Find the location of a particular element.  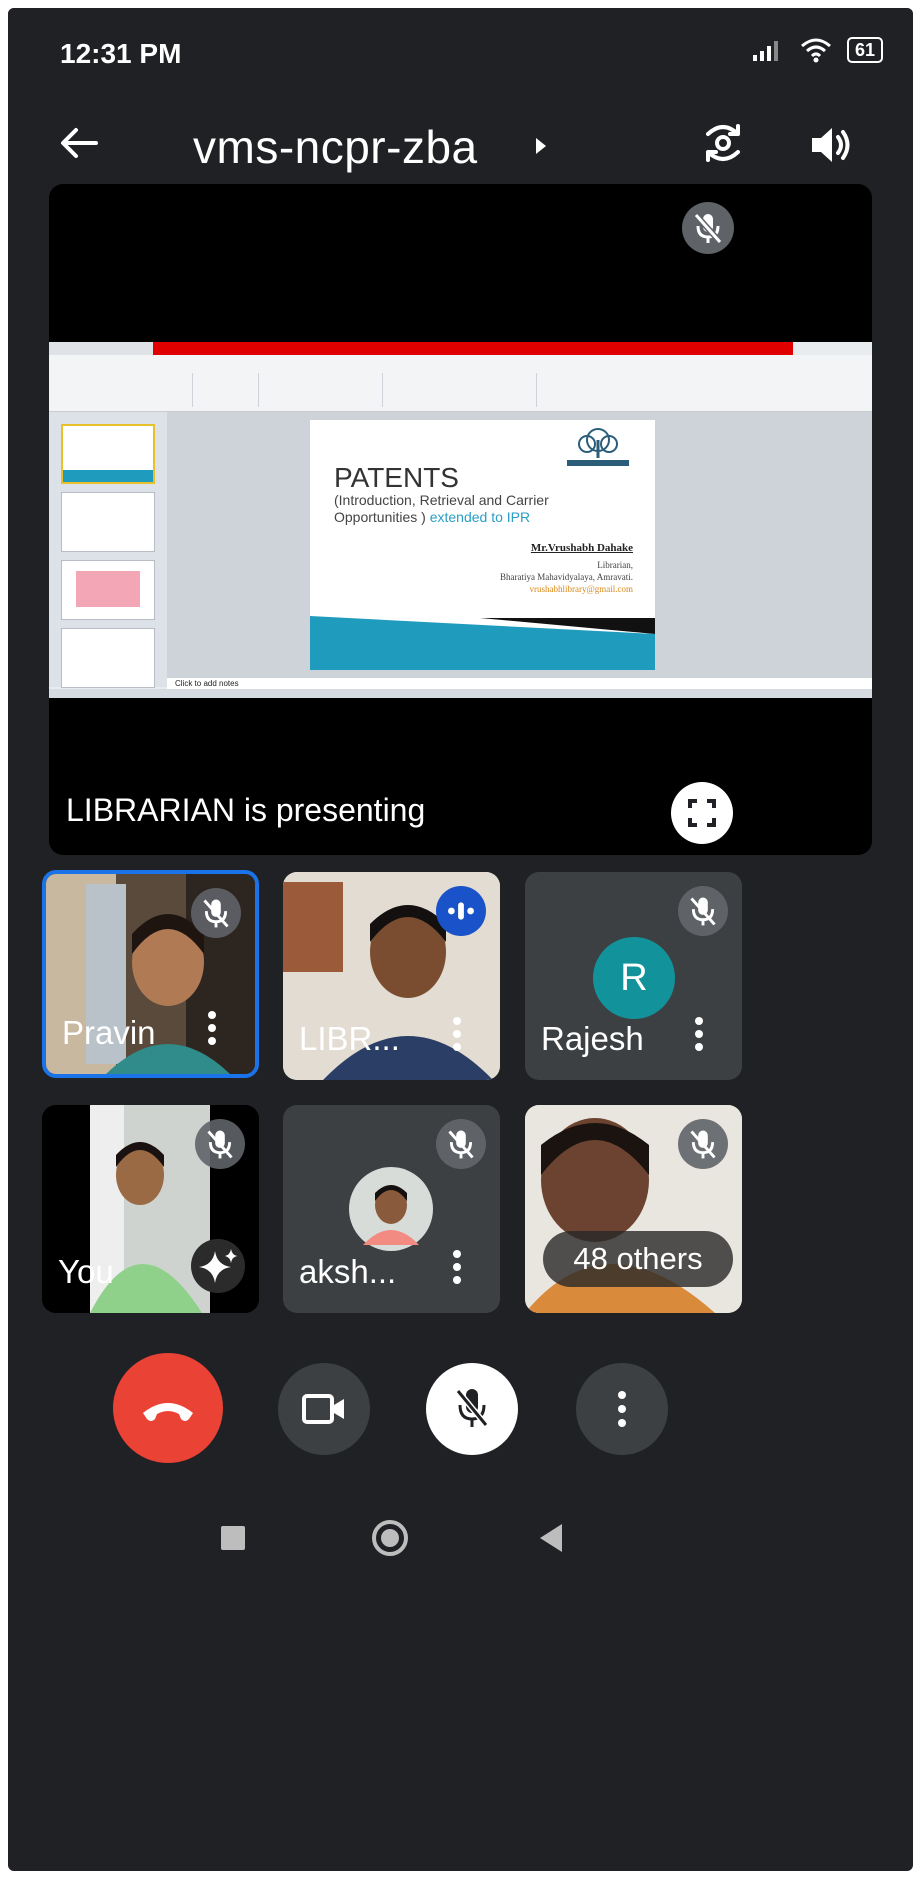

slide-wave-graphic is located at coordinates (482, 643).